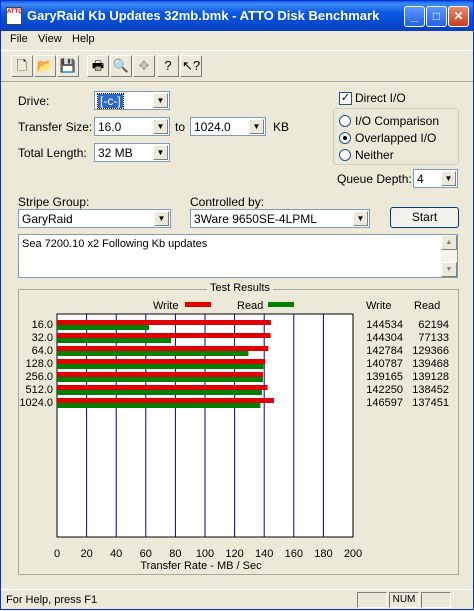 This screenshot has height=611, width=474. What do you see at coordinates (374, 155) in the screenshot?
I see `radio-neither-label: Neither` at bounding box center [374, 155].